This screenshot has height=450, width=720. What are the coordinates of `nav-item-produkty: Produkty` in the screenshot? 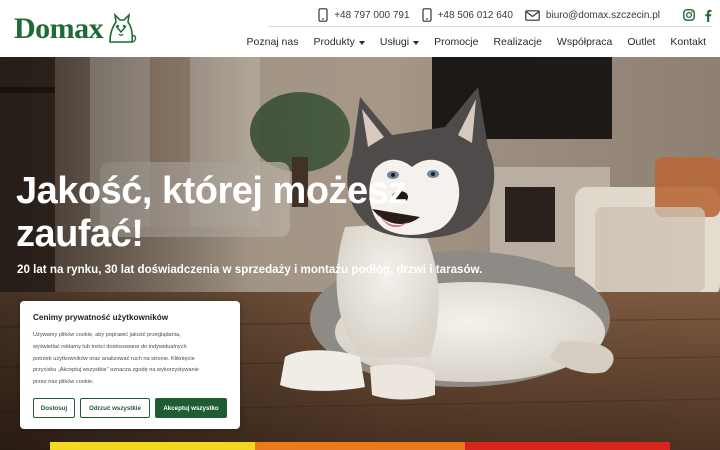 It's located at (339, 42).